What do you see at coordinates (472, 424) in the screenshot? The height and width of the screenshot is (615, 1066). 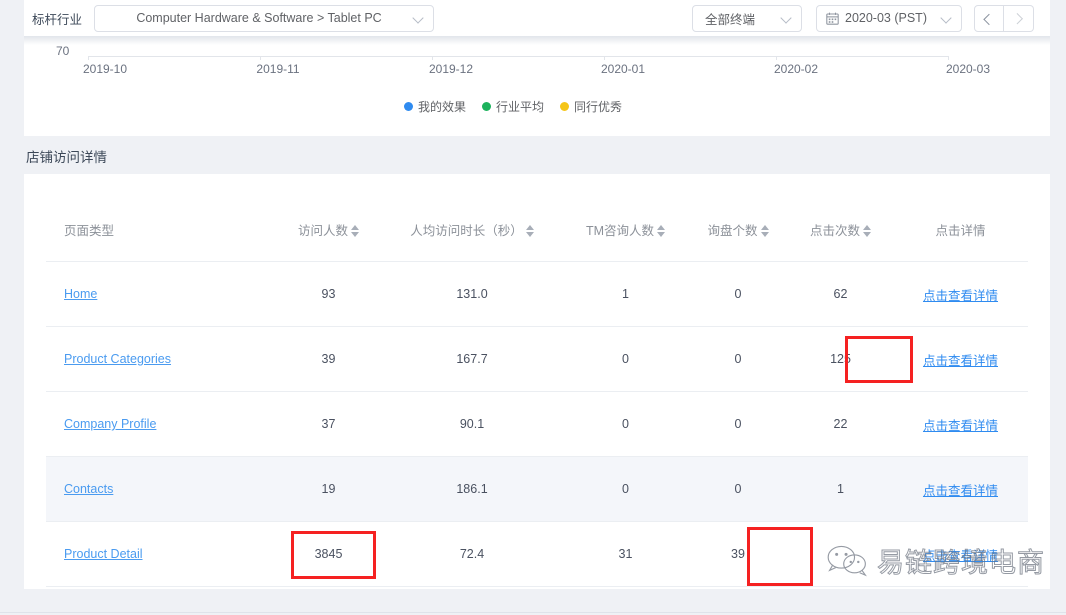 I see `cell-avg-duration: 90.1` at bounding box center [472, 424].